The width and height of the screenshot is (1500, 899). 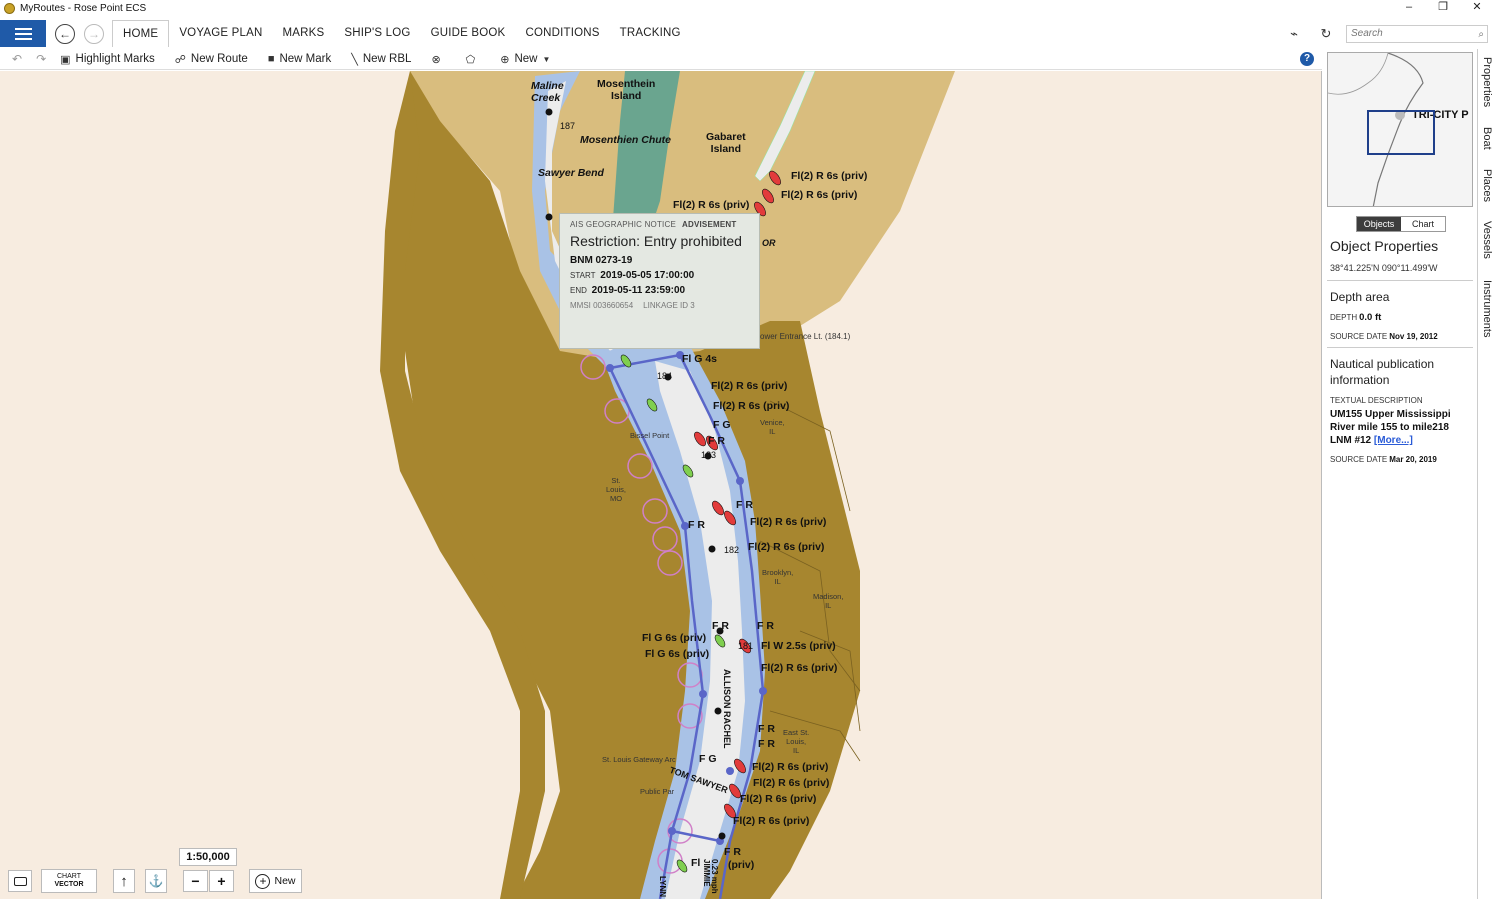 What do you see at coordinates (303, 33) in the screenshot?
I see `tab-marks: MARKS` at bounding box center [303, 33].